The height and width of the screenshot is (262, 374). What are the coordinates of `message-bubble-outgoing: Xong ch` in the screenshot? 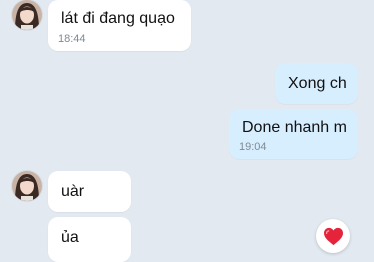 It's located at (316, 83).